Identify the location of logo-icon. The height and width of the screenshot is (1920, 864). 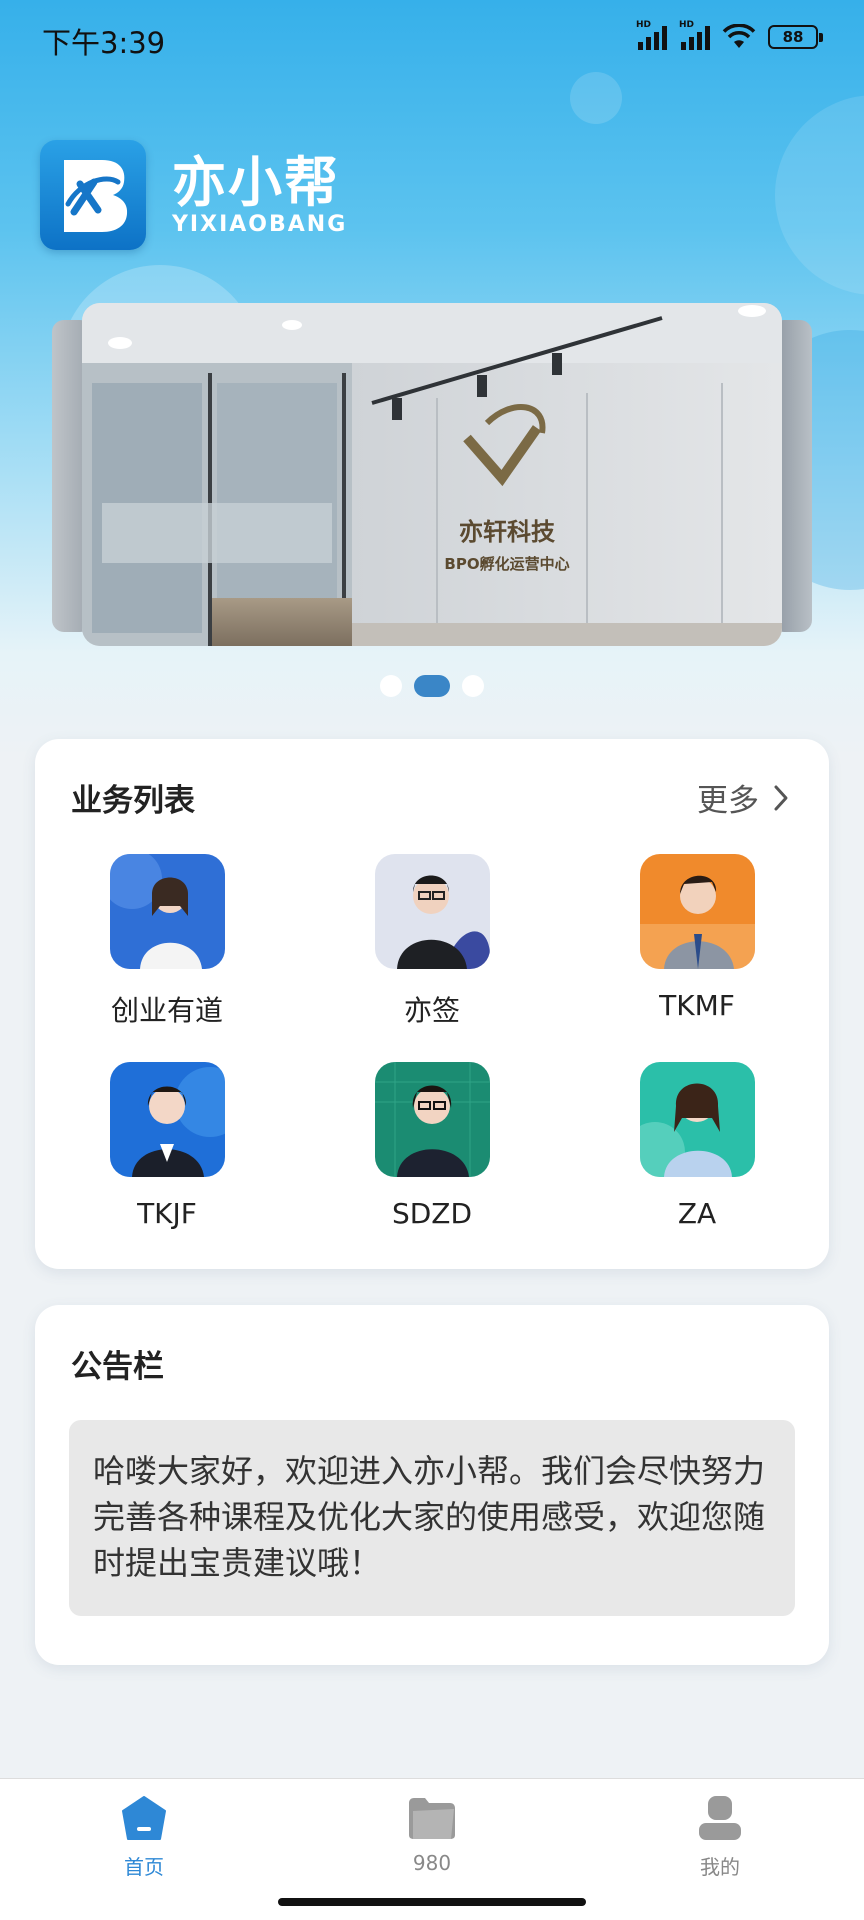
(93, 195).